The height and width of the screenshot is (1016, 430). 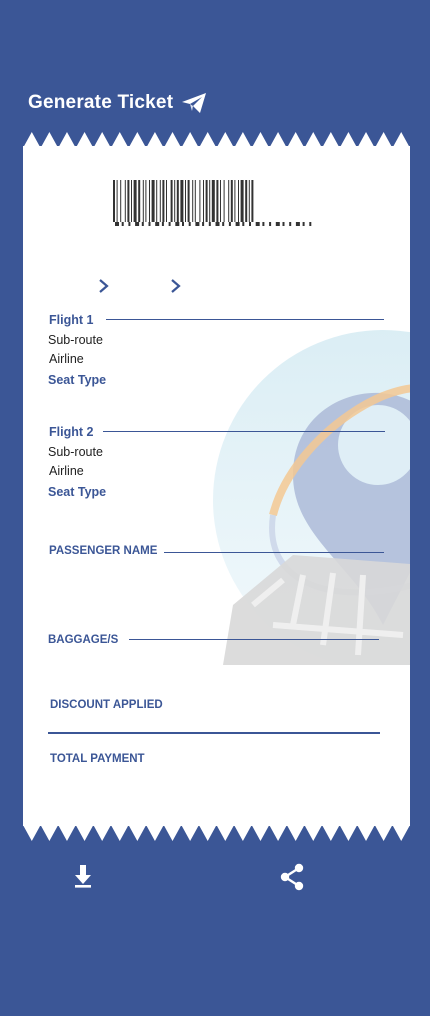 What do you see at coordinates (292, 879) in the screenshot?
I see `share-icon` at bounding box center [292, 879].